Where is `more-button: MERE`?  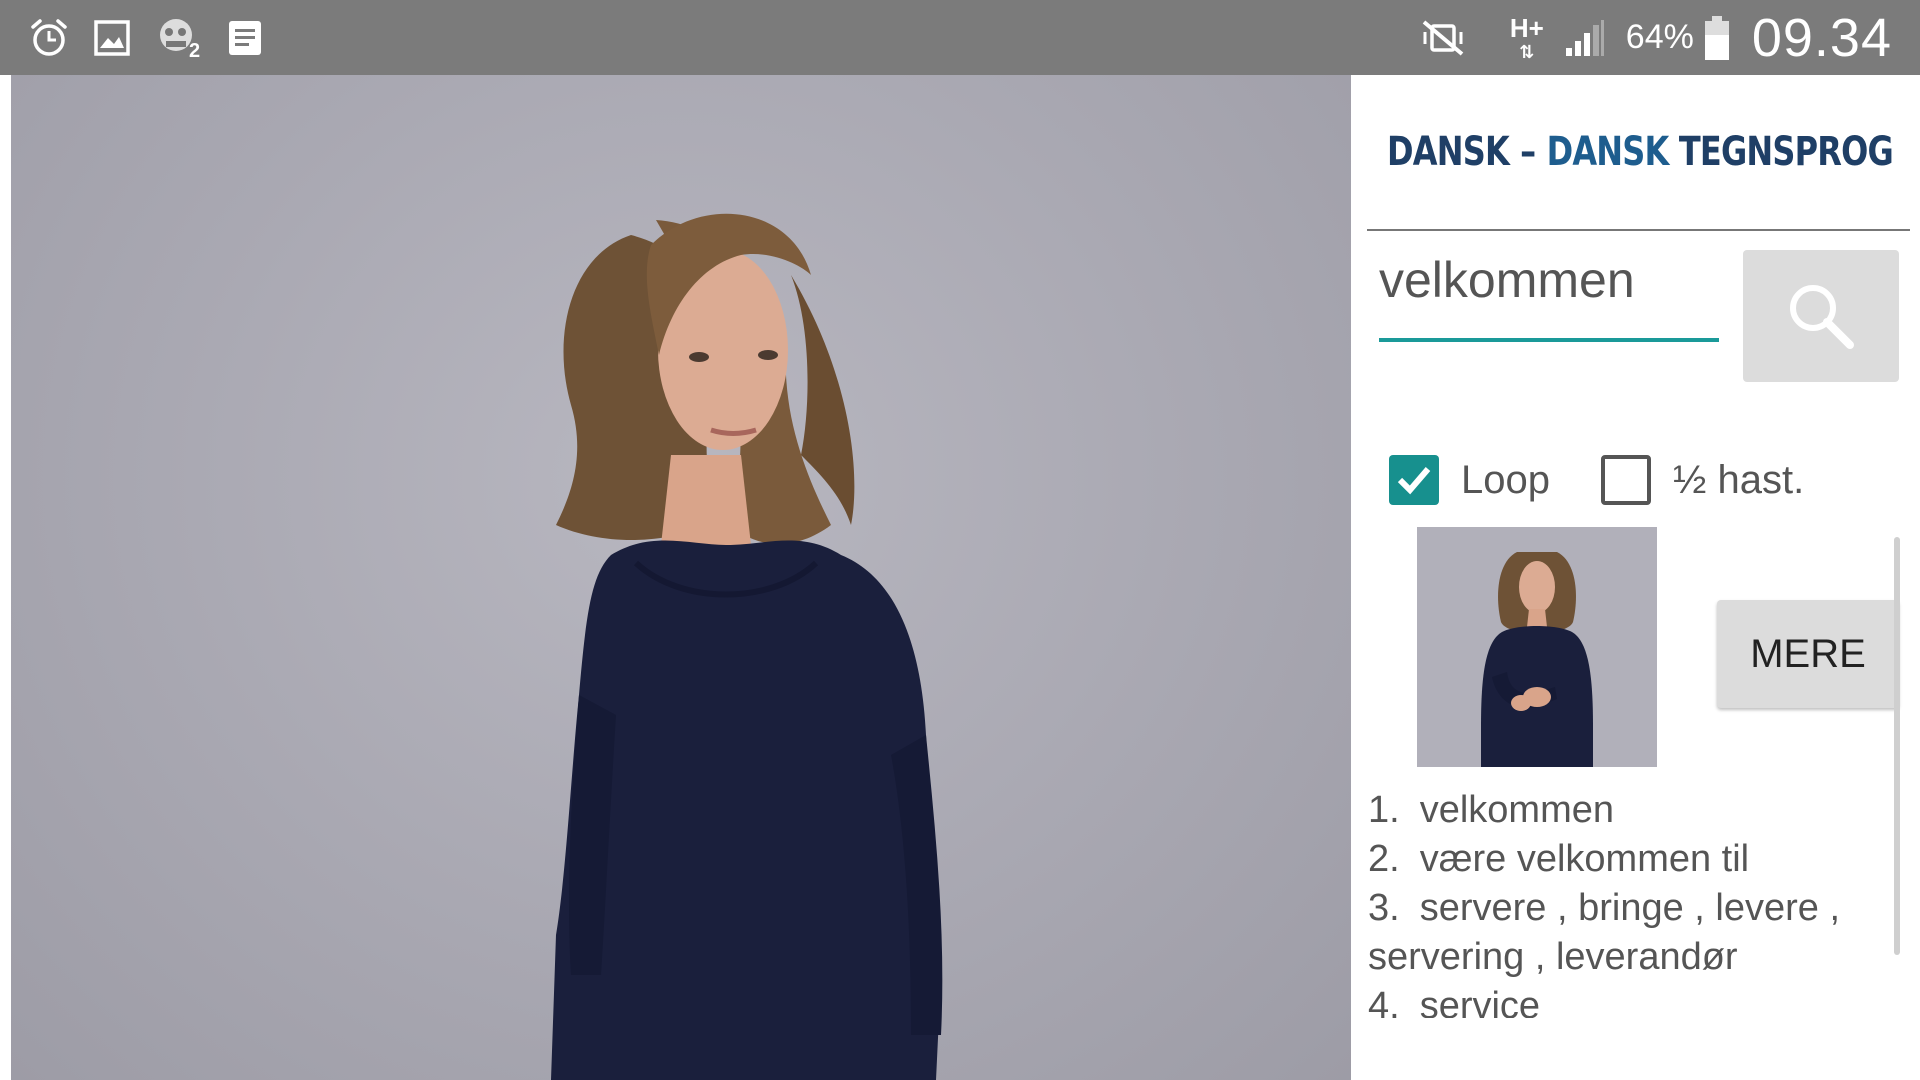 more-button: MERE is located at coordinates (1808, 654).